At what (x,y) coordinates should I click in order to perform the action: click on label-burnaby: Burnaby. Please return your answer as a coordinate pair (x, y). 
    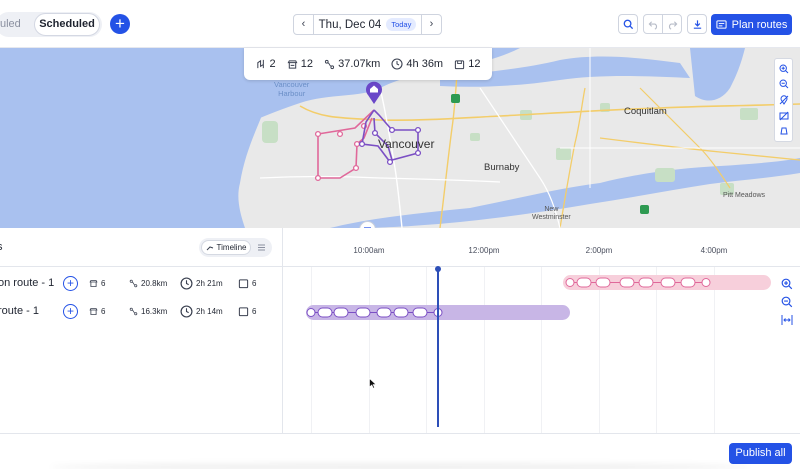
    Looking at the image, I should click on (502, 167).